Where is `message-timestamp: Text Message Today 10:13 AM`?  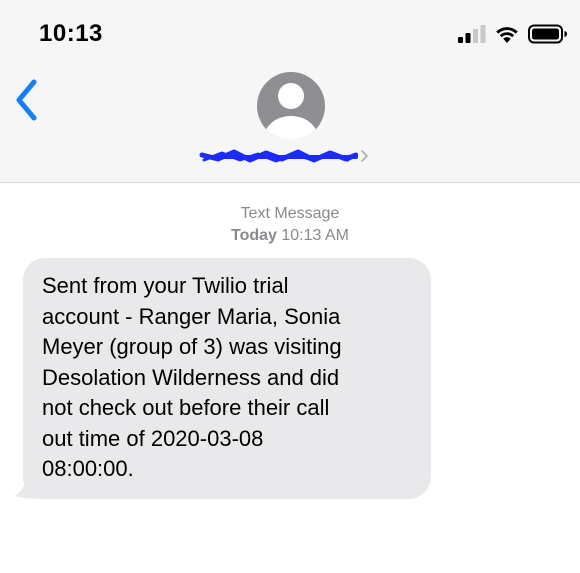 message-timestamp: Text Message Today 10:13 AM is located at coordinates (290, 225).